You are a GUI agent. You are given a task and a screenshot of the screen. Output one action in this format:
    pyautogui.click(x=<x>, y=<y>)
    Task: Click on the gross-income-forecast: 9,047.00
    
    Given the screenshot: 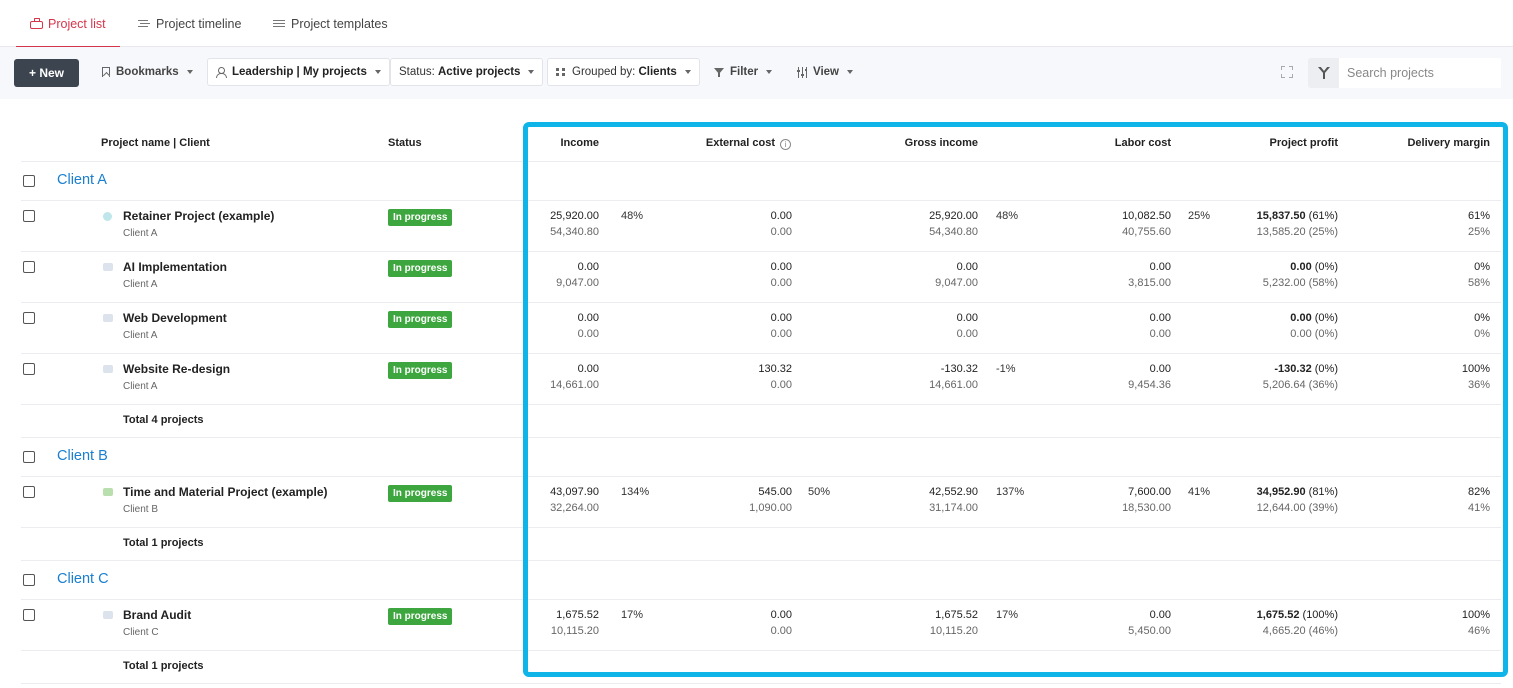 What is the action you would take?
    pyautogui.click(x=956, y=283)
    